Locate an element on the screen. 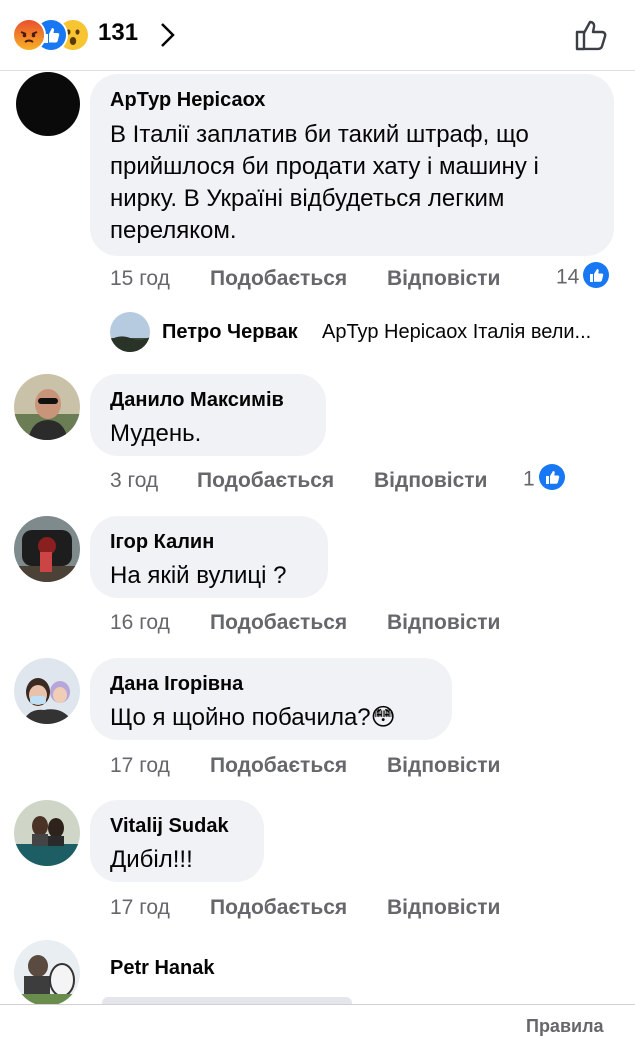 The width and height of the screenshot is (635, 1037). comment-like-count: 14 is located at coordinates (583, 276).